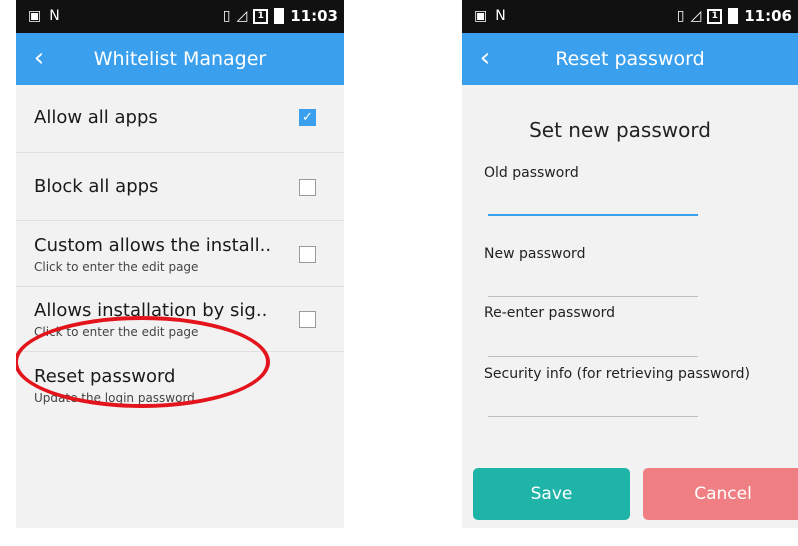  What do you see at coordinates (180, 187) in the screenshot?
I see `list-item-block-all: Block all apps` at bounding box center [180, 187].